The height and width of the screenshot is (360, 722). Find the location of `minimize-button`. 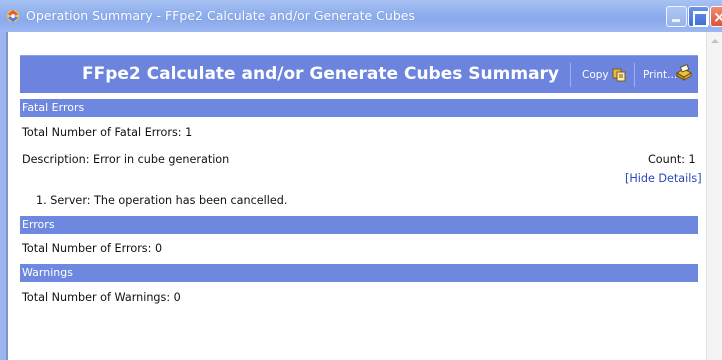

minimize-button is located at coordinates (676, 16).